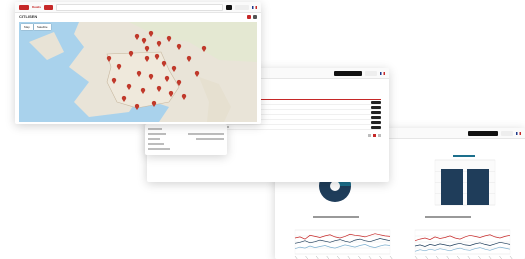  What do you see at coordinates (379, 135) in the screenshot?
I see `page-next` at bounding box center [379, 135].